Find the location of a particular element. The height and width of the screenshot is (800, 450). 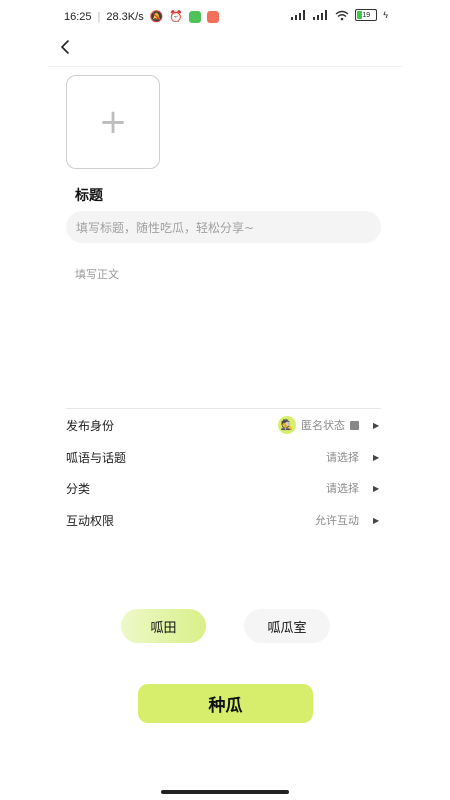

image-upload-button: + is located at coordinates (113, 122).